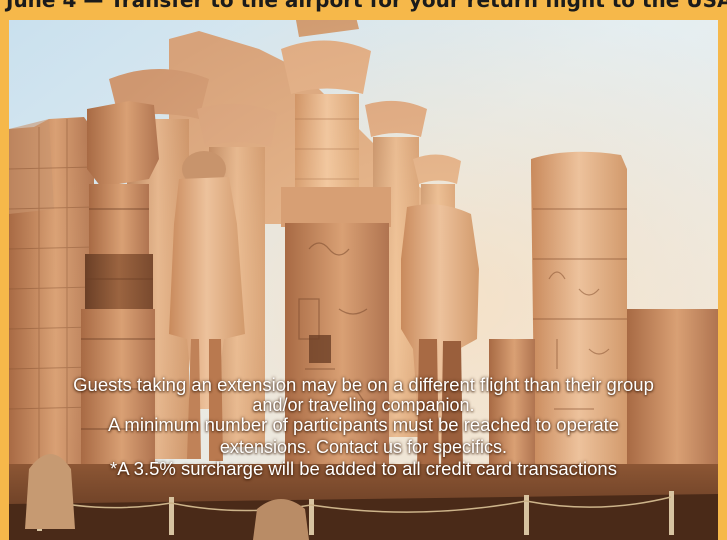 The height and width of the screenshot is (540, 727). Describe the element at coordinates (363, 405) in the screenshot. I see `note-flight-line-2: and/or traveling companion.` at that location.